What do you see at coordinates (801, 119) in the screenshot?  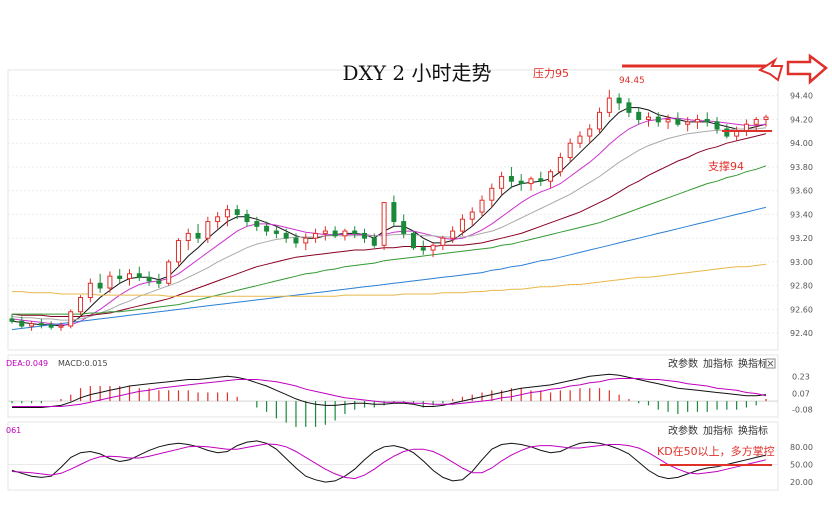 I see `price-tick-label: 94.20` at bounding box center [801, 119].